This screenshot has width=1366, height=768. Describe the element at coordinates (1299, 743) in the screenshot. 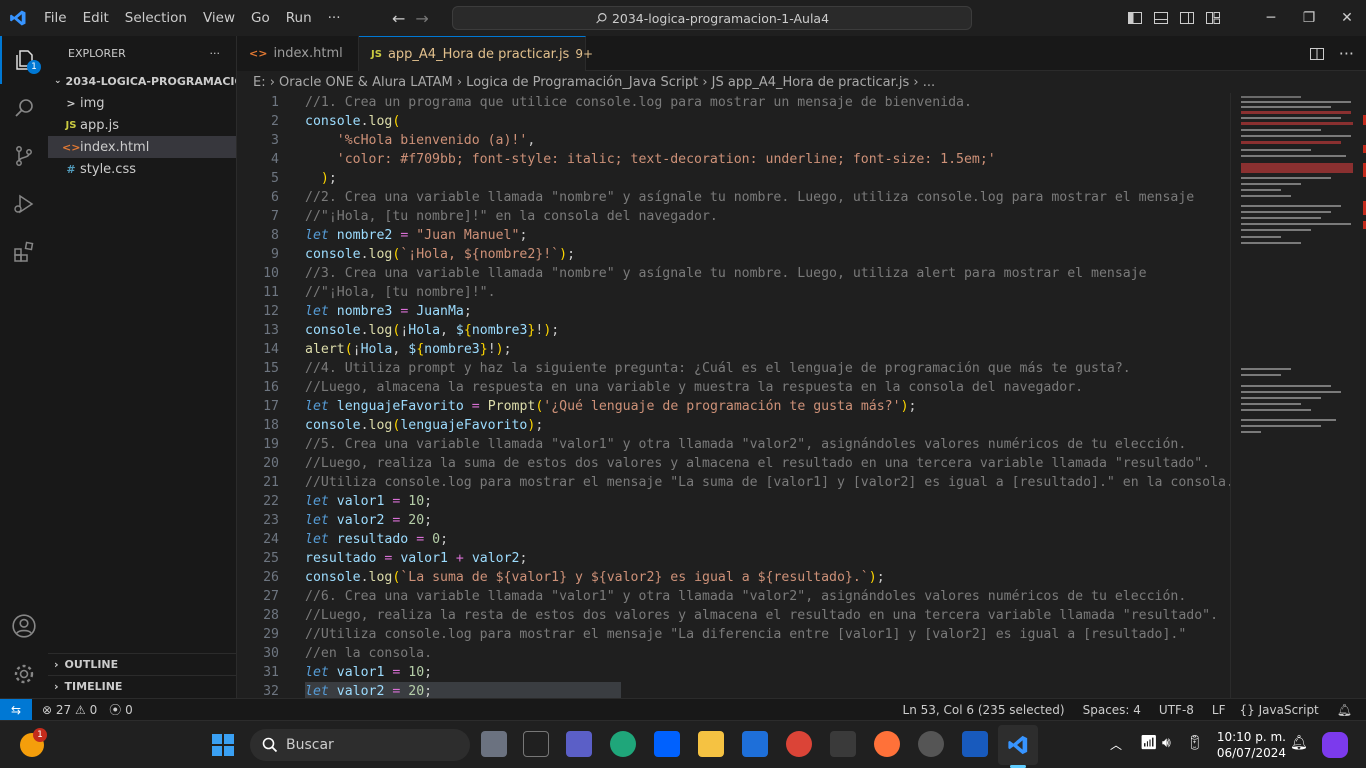

I see `notification-bell-icon: 🔔︎` at that location.